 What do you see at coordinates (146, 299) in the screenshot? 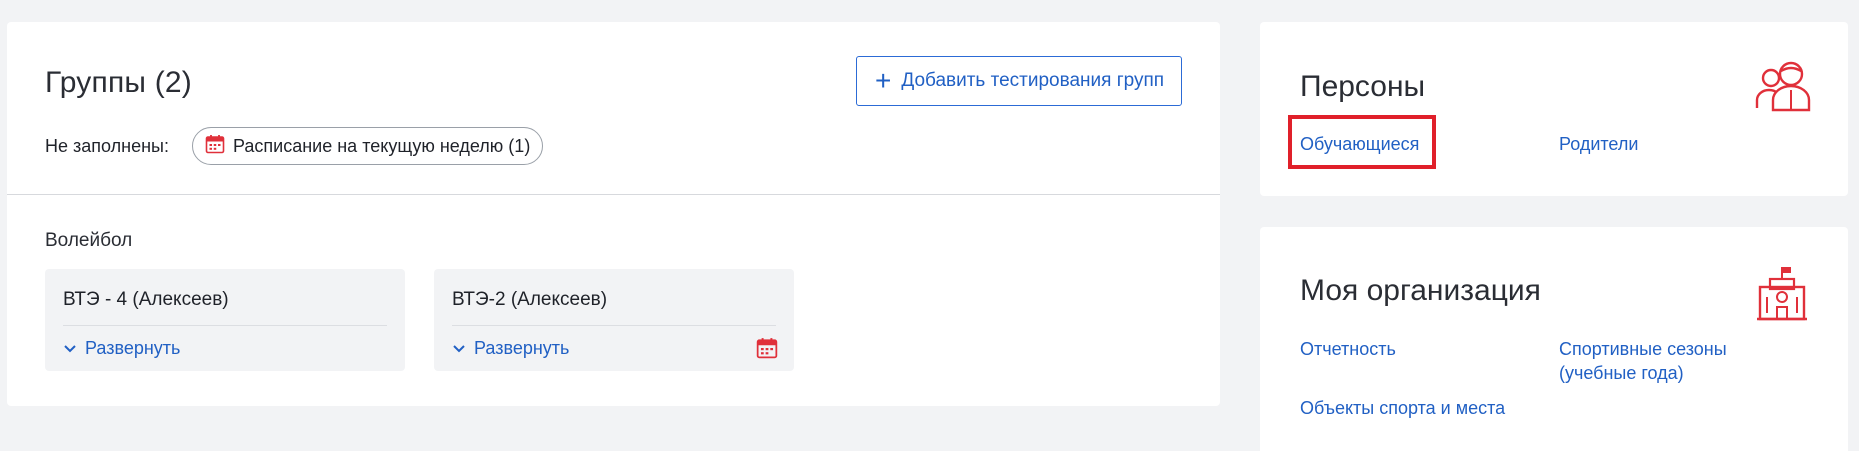
I see `group-tile-title: ВТЭ - 4 (Алексеев)` at bounding box center [146, 299].